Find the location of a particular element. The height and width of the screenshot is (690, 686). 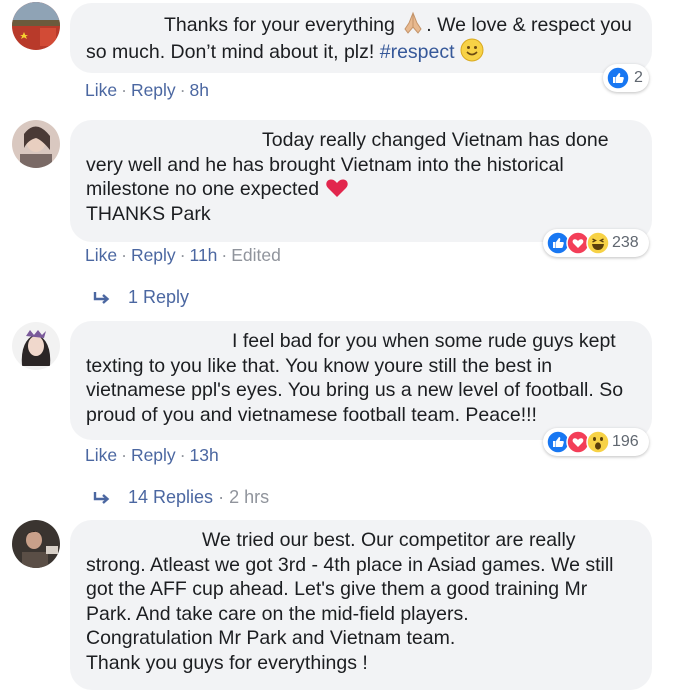

view-replies-link: 1 Reply is located at coordinates (140, 297).